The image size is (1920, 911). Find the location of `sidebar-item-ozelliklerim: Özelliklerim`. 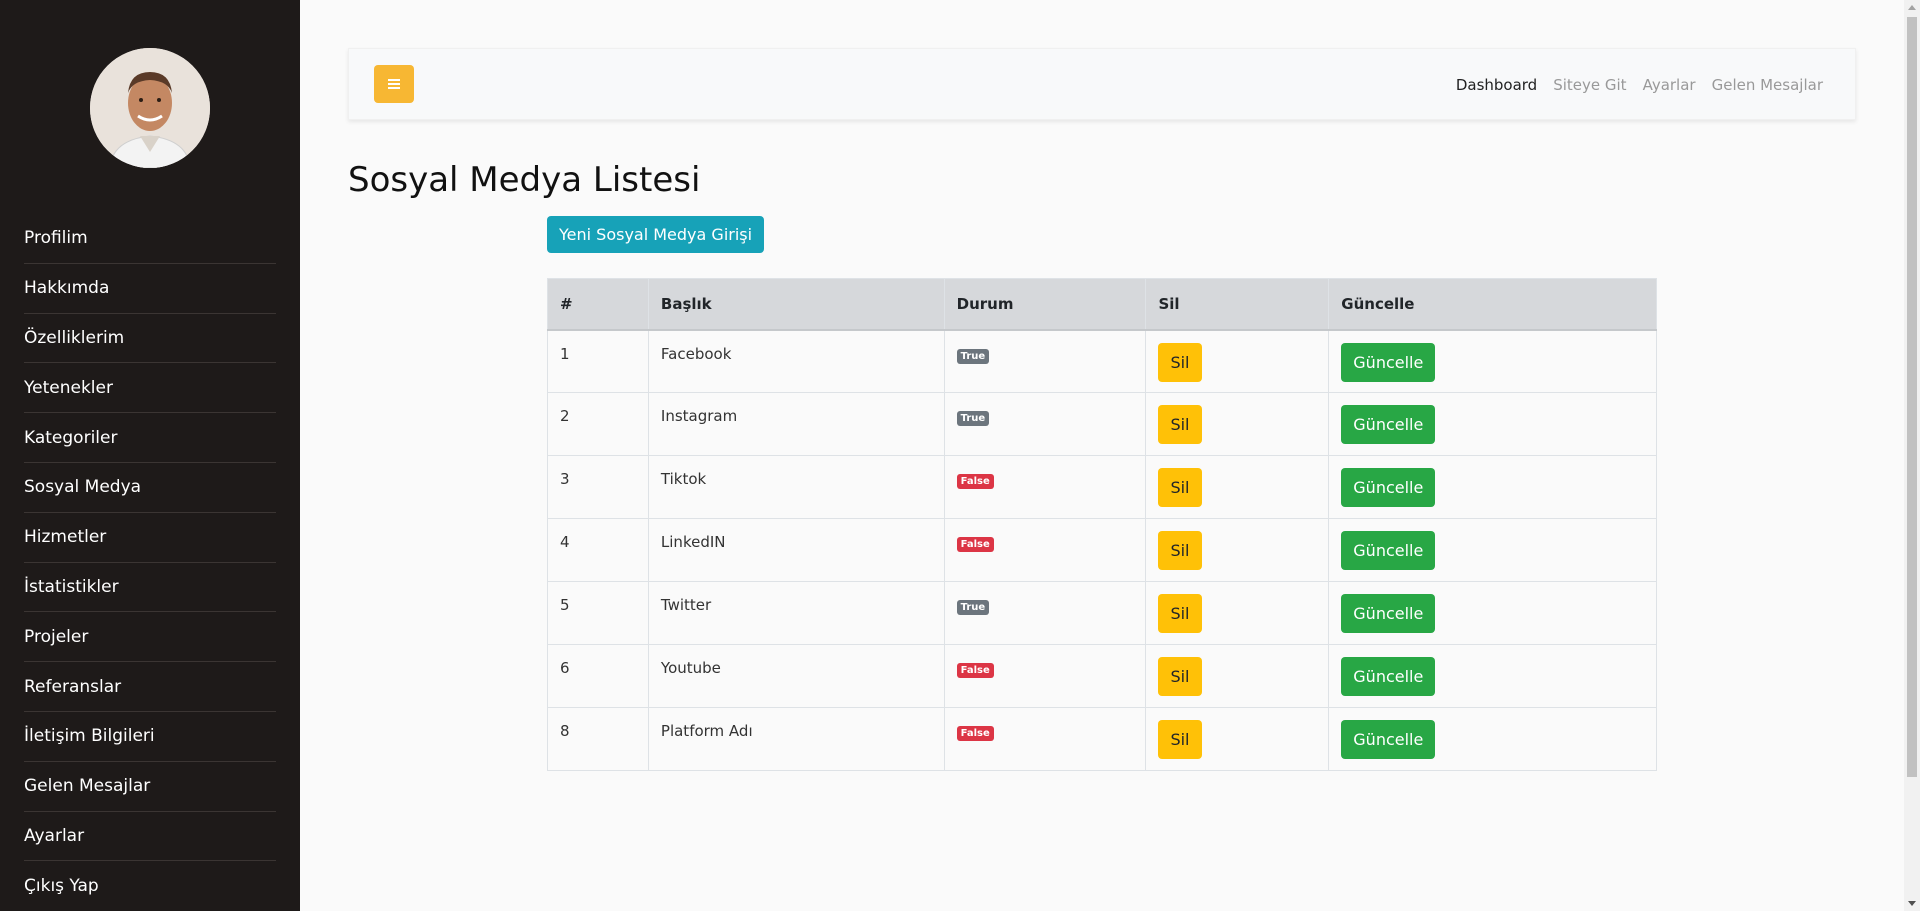

sidebar-item-ozelliklerim: Özelliklerim is located at coordinates (150, 339).